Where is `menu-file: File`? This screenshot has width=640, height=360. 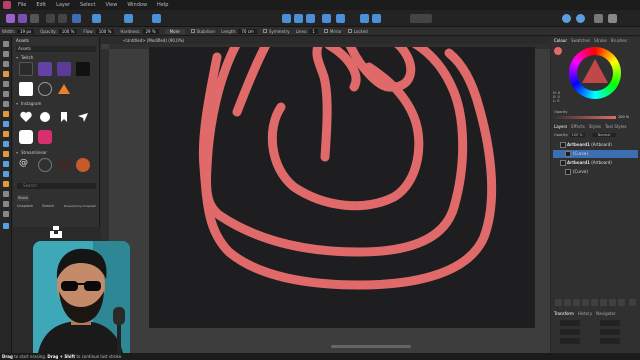
menu-file: File is located at coordinates (22, 5).